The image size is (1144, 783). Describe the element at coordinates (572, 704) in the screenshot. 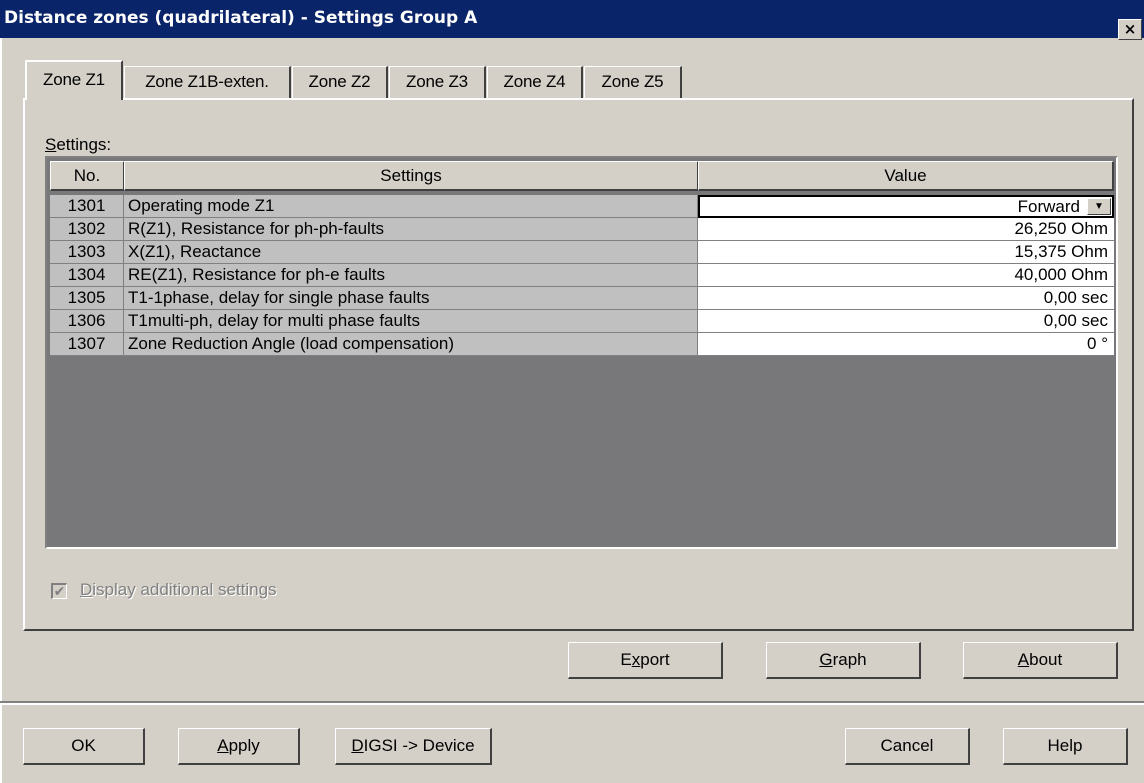

I see `separator` at that location.